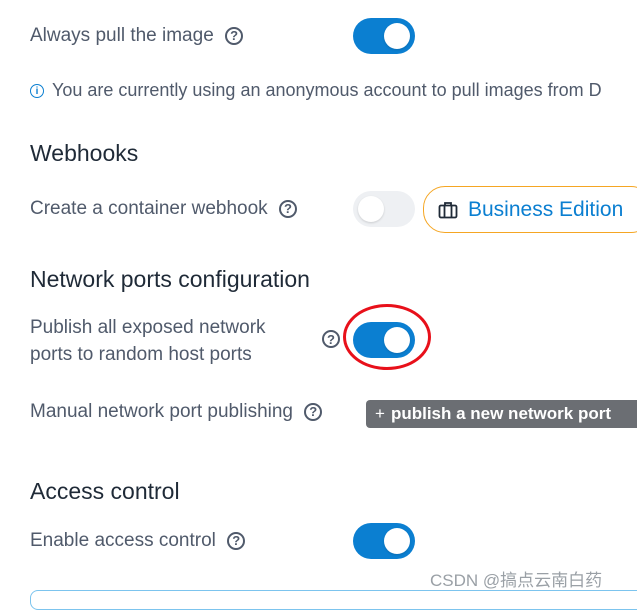 The height and width of the screenshot is (610, 637). I want to click on publish-all-line1: Publish all exposed network, so click(148, 327).